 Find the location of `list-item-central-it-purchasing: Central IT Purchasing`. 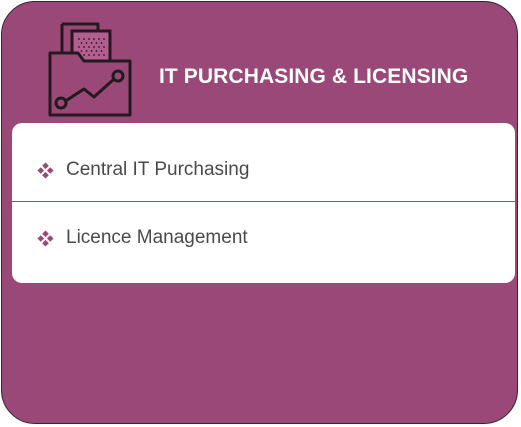

list-item-central-it-purchasing: Central IT Purchasing is located at coordinates (143, 170).